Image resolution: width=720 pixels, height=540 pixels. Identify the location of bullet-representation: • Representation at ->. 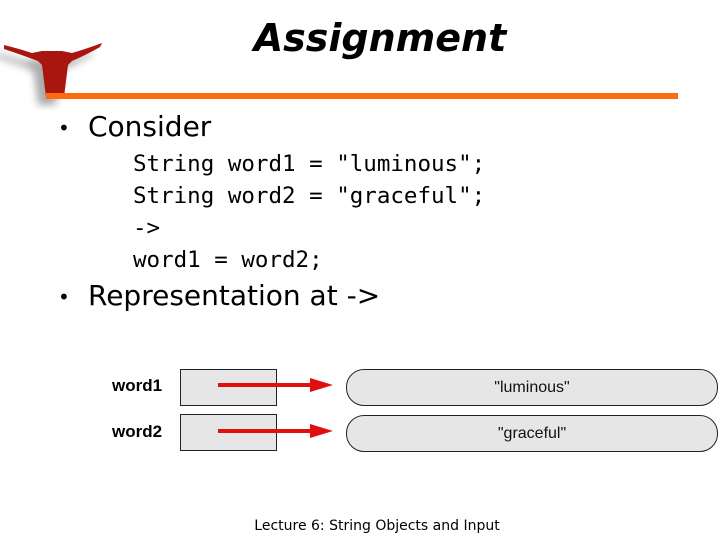
(219, 295).